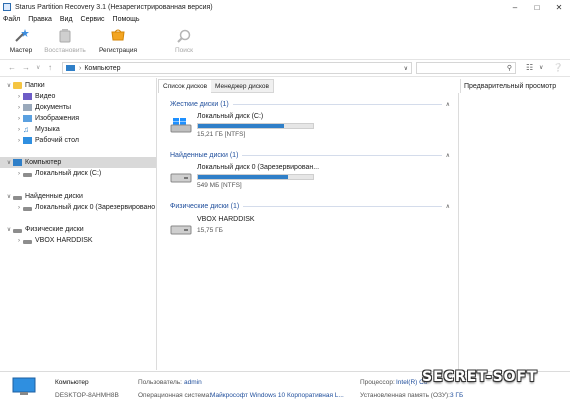 This screenshot has width=570, height=405. I want to click on address-row: ← → ∨ ↑ › Компьютер ∨ ⚲ ☷ ∨ ❔, so click(285, 68).